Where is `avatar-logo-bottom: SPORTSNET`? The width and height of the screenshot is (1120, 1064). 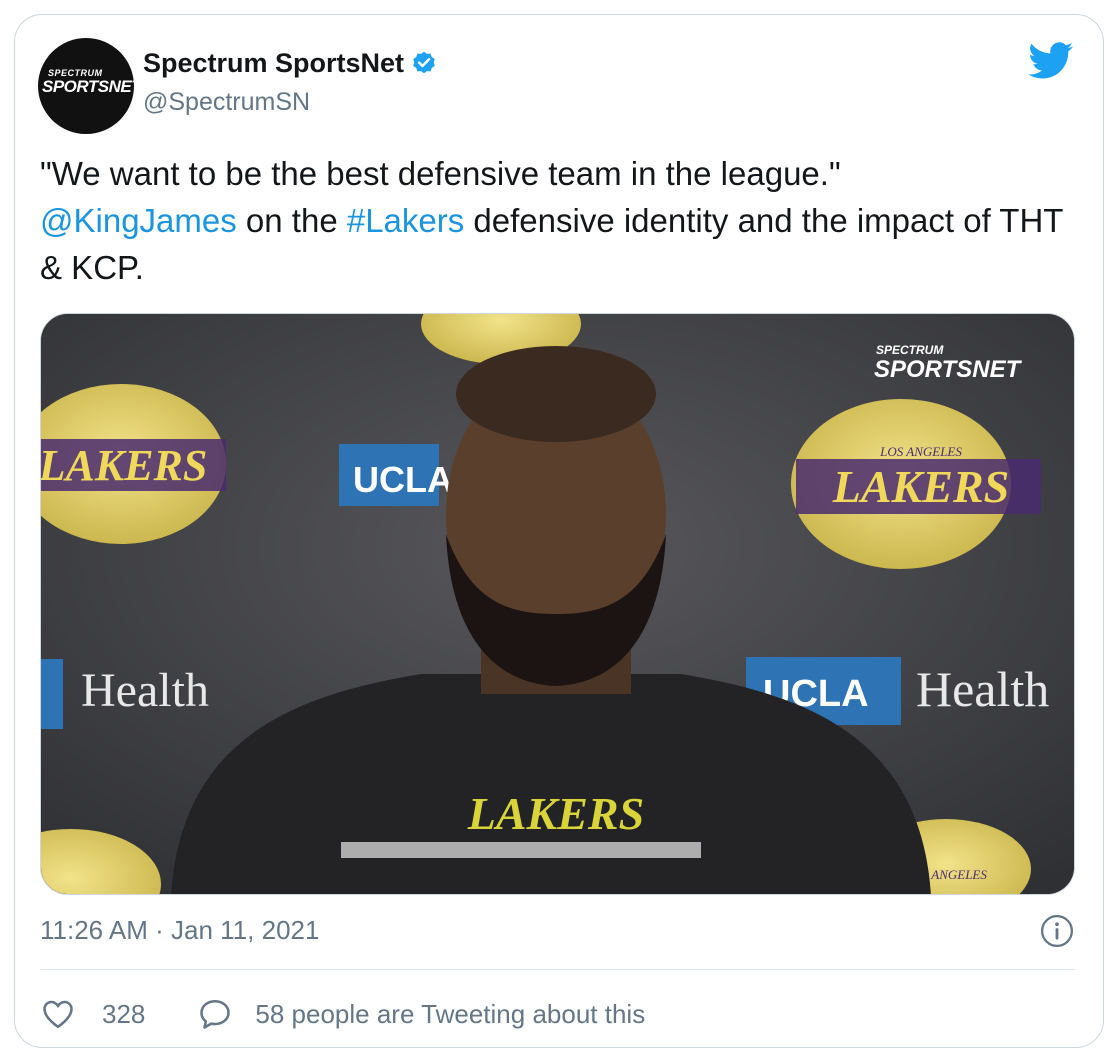 avatar-logo-bottom: SPORTSNET is located at coordinates (88, 86).